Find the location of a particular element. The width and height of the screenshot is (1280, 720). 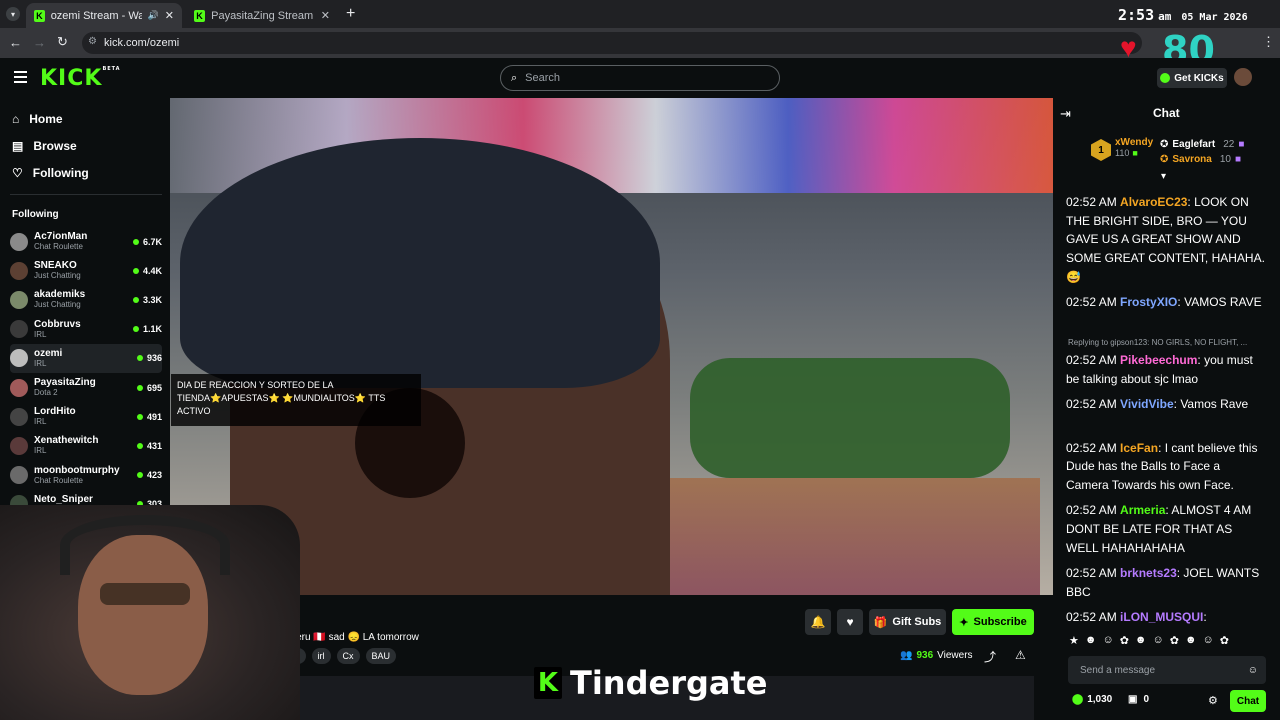

message-username: FrostyXIO is located at coordinates (1148, 302).